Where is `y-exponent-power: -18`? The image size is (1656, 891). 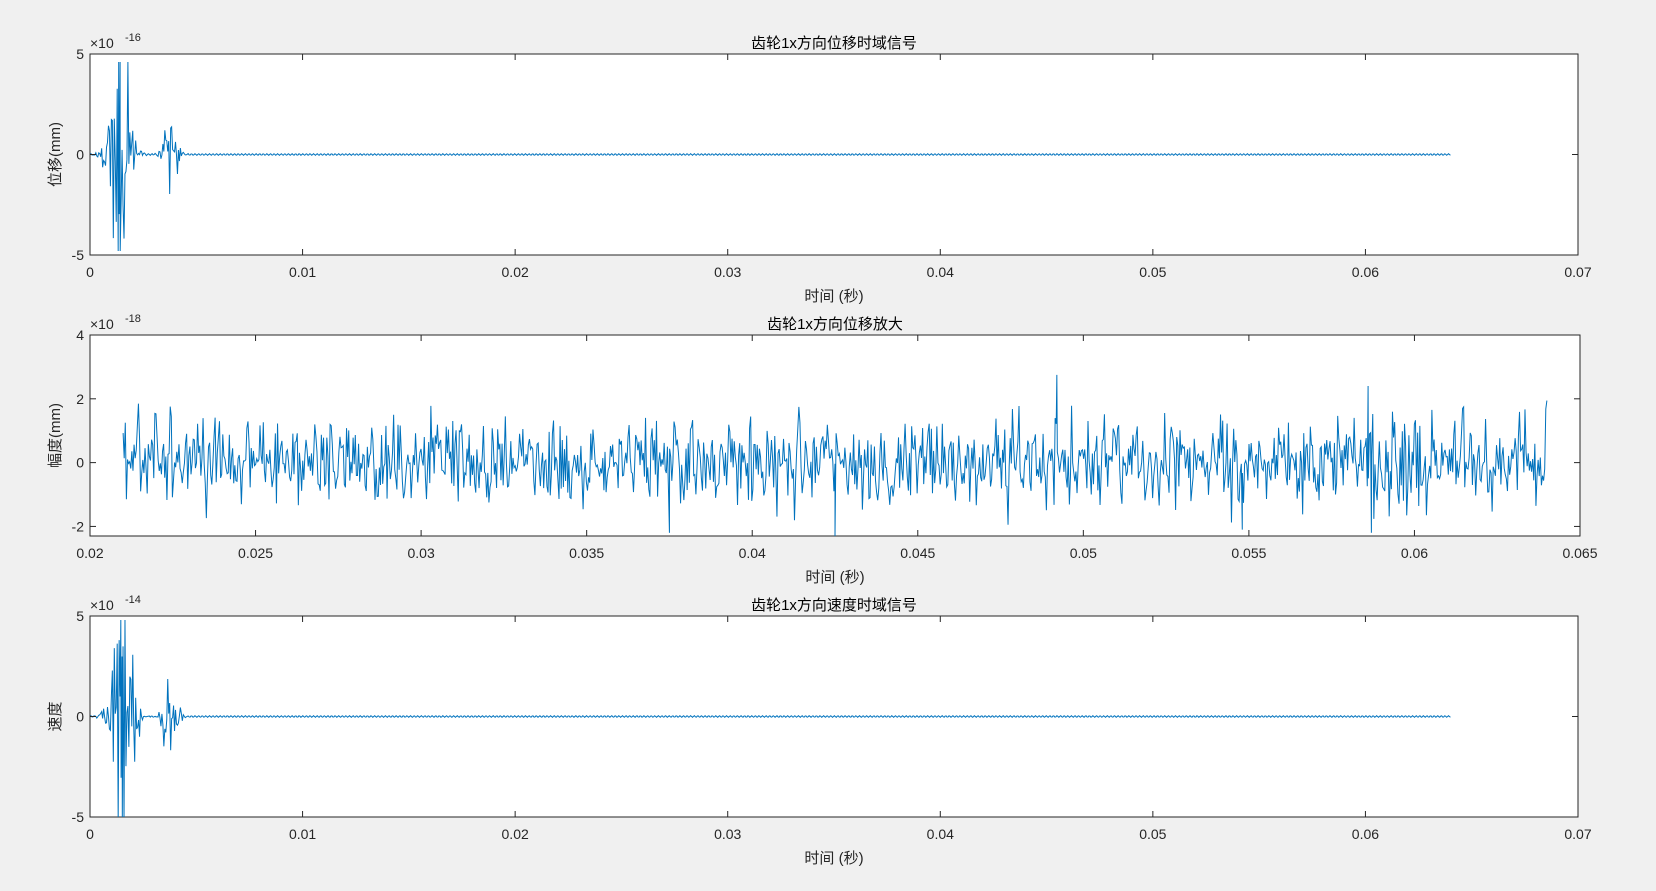 y-exponent-power: -18 is located at coordinates (133, 319).